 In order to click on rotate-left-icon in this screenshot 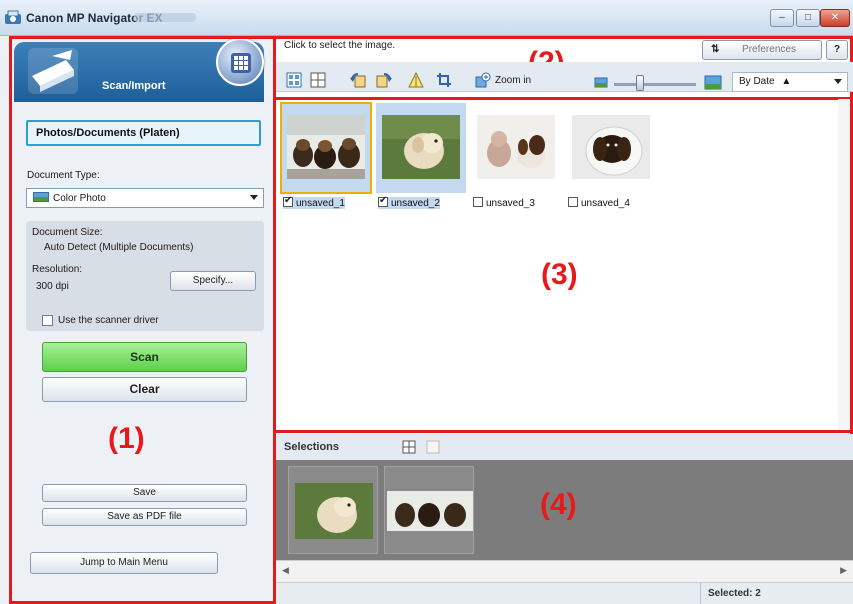, I will do `click(358, 80)`.